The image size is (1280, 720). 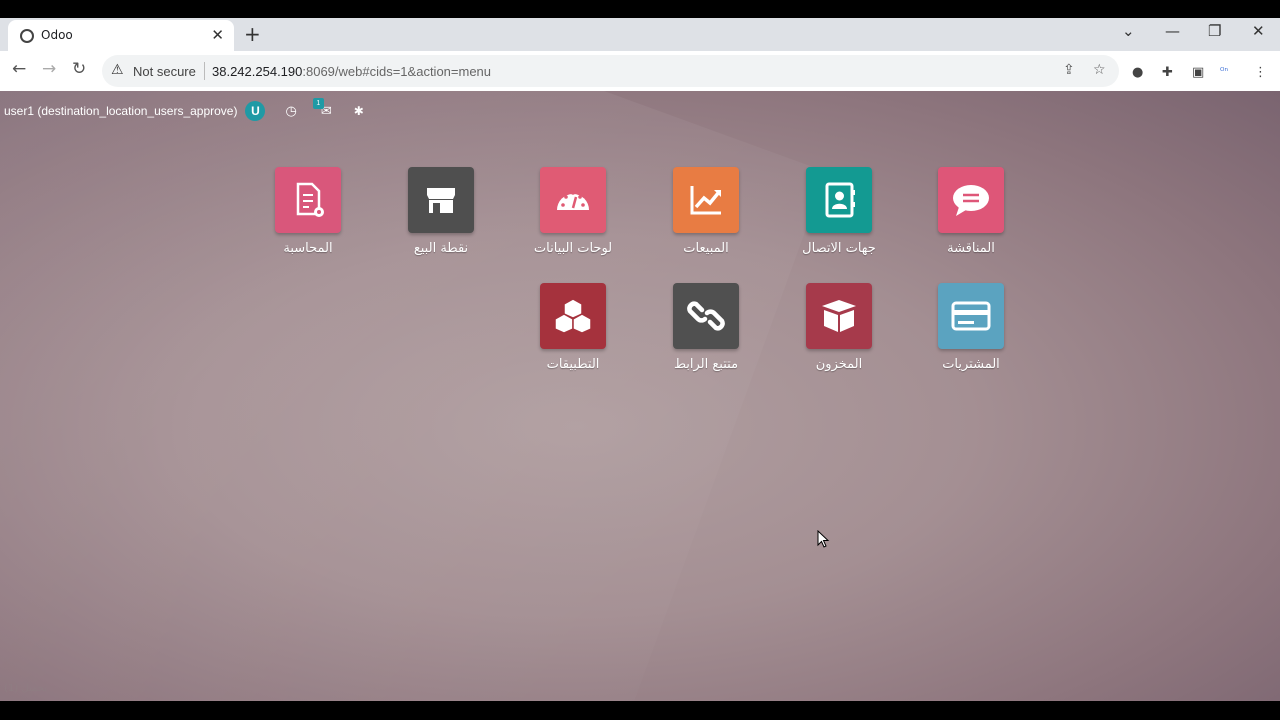 What do you see at coordinates (49, 69) in the screenshot?
I see `forward-icon: →` at bounding box center [49, 69].